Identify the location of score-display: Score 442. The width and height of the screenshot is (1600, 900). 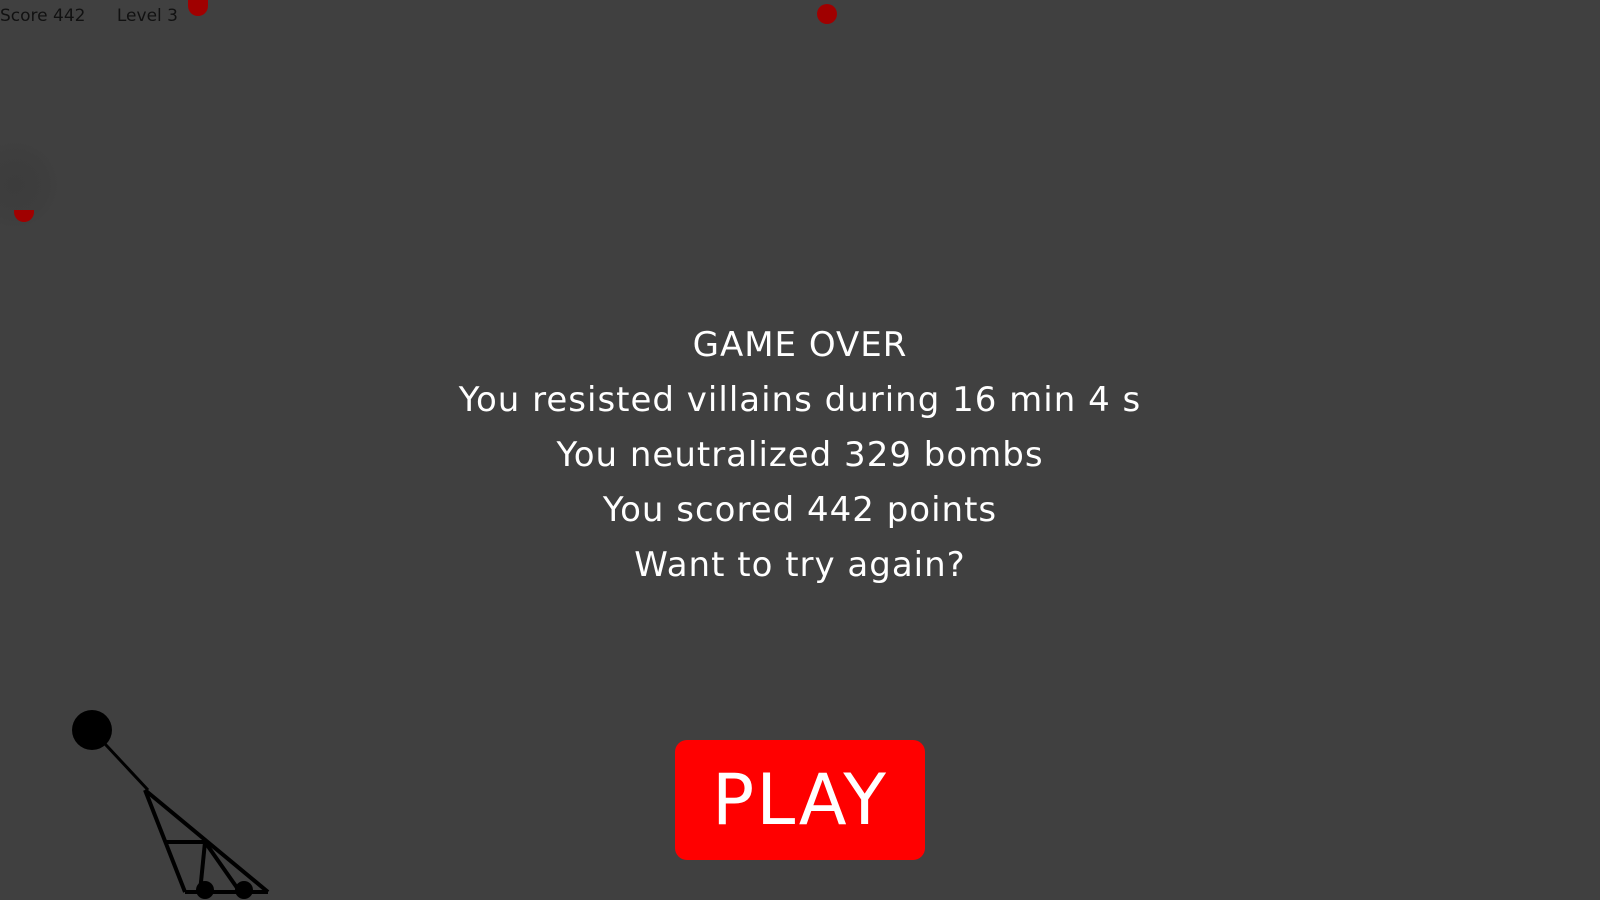
(43, 16).